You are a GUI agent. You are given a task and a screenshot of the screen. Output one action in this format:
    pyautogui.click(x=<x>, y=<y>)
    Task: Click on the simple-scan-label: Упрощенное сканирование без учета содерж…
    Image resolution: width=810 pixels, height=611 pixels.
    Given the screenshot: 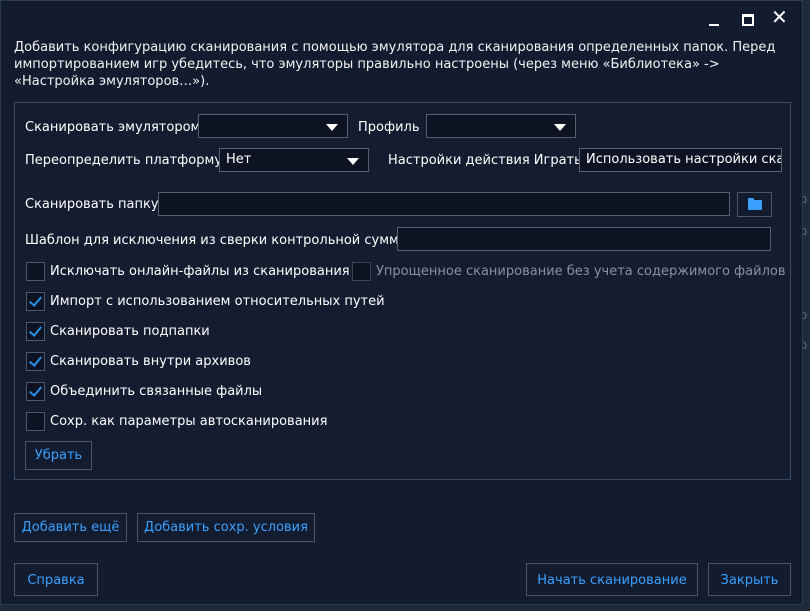 What is the action you would take?
    pyautogui.click(x=581, y=271)
    